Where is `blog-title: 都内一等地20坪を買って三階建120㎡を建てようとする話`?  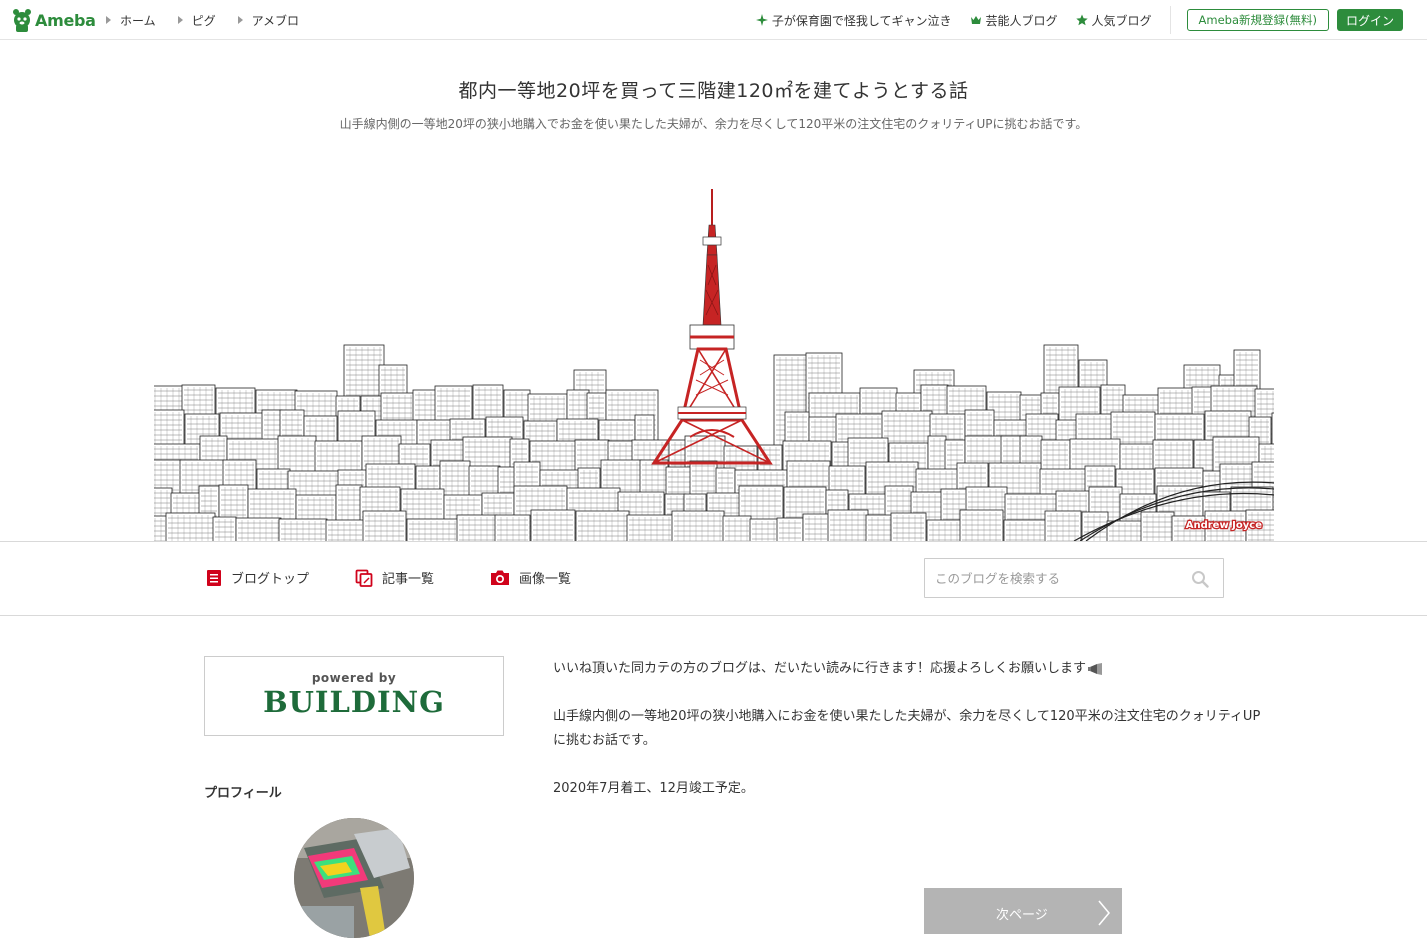
blog-title: 都内一等地20坪を買って三階建120㎡を建てようとする話 is located at coordinates (713, 89).